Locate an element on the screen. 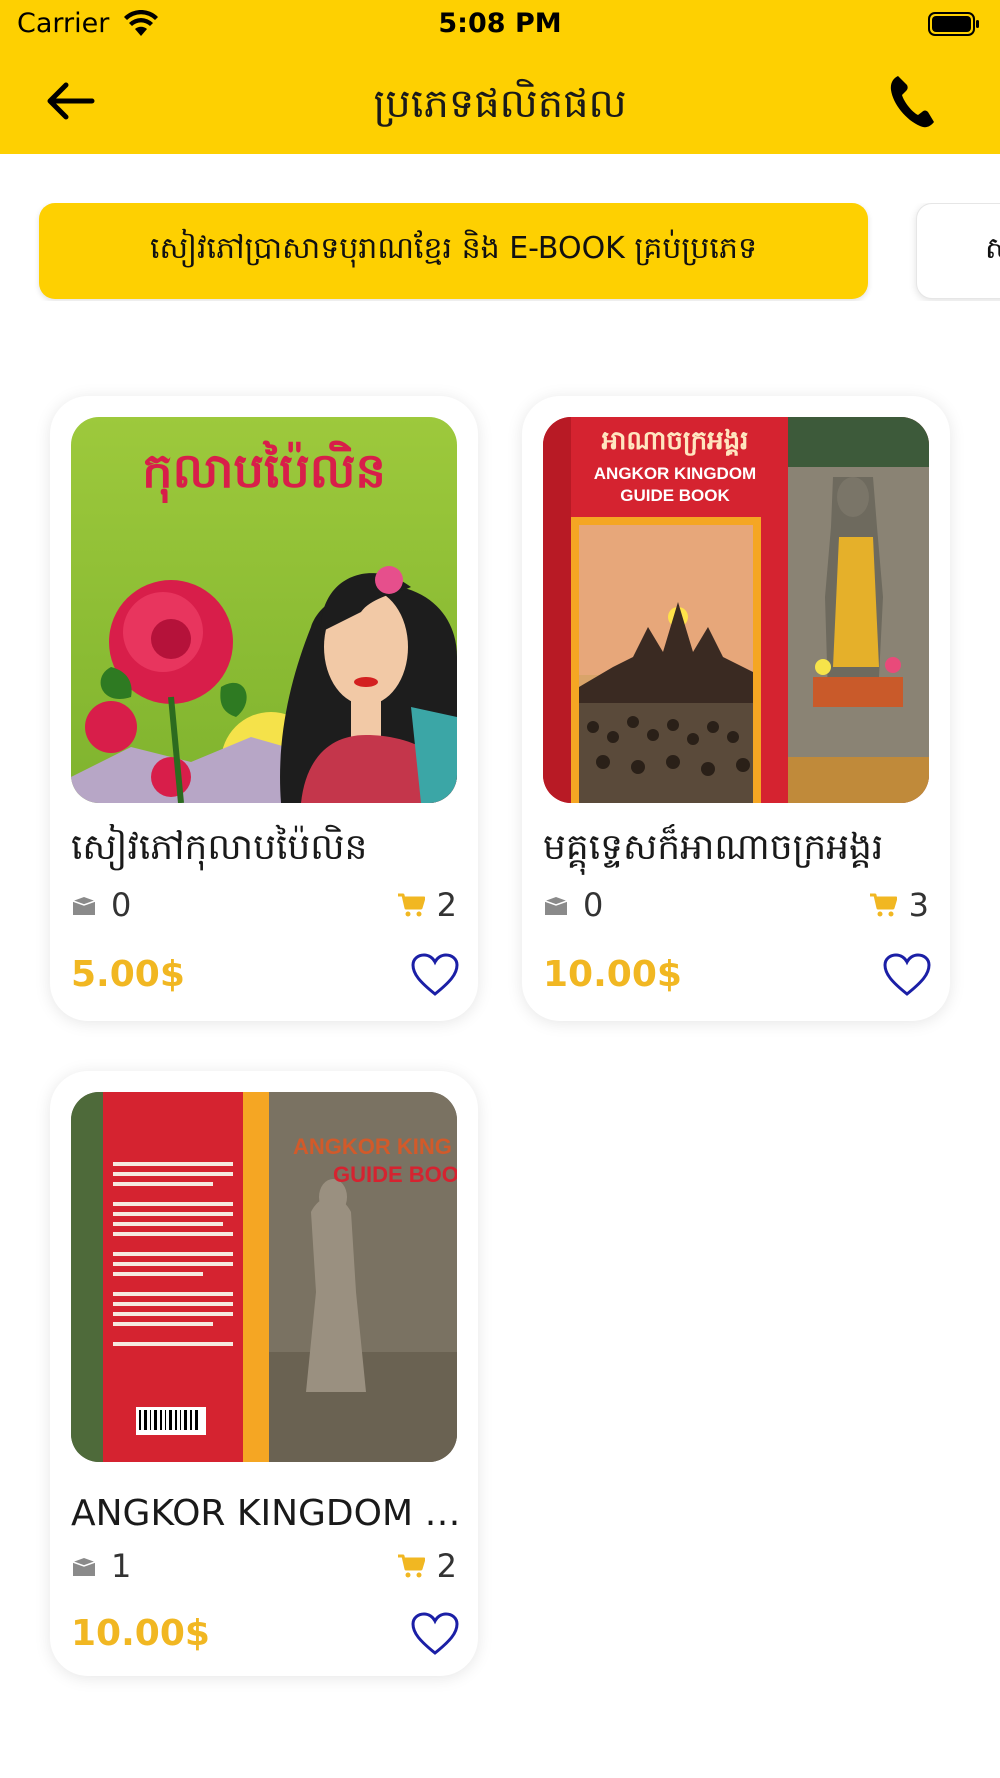 The image size is (1000, 1778). cover-title-text: កុលាបប៉ៃលិន is located at coordinates (264, 471).